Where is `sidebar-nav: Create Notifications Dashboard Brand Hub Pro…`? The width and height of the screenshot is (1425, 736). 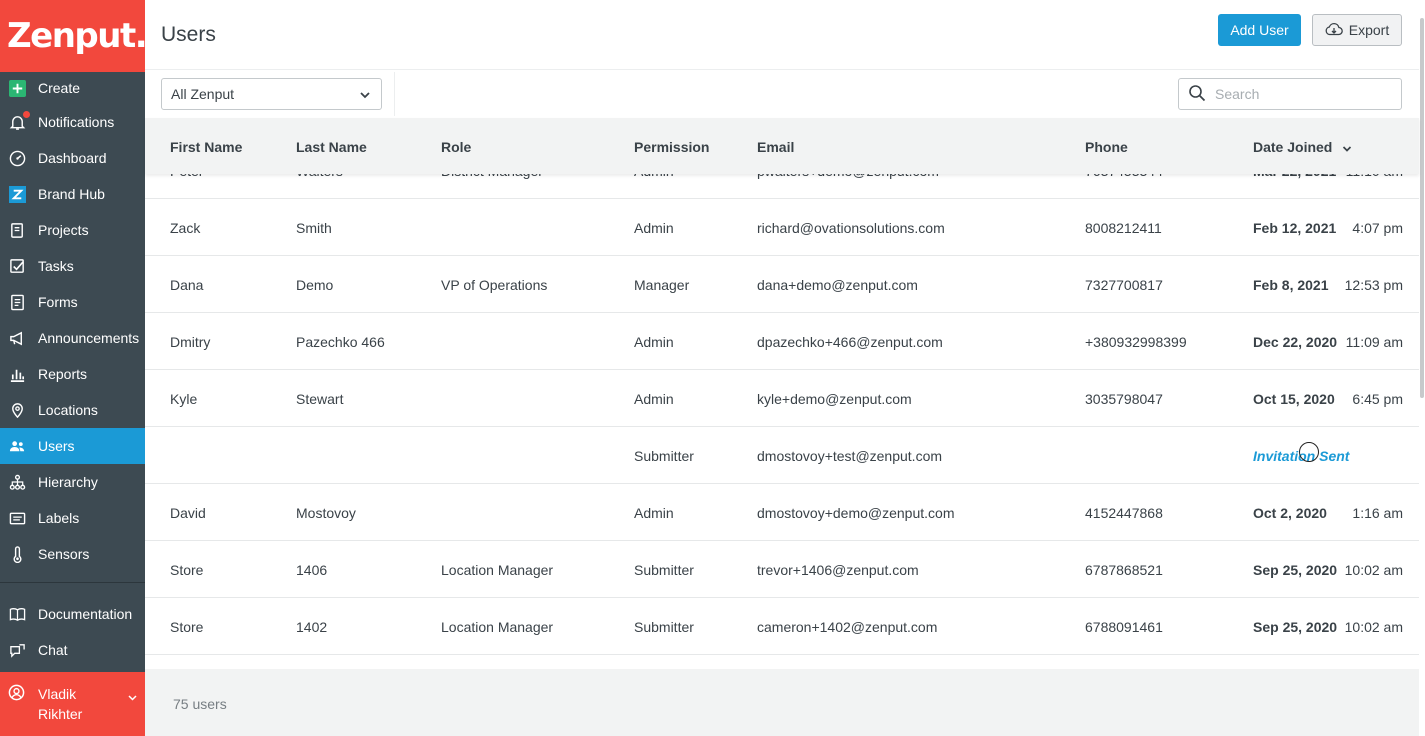 sidebar-nav: Create Notifications Dashboard Brand Hub Pro… is located at coordinates (72, 370).